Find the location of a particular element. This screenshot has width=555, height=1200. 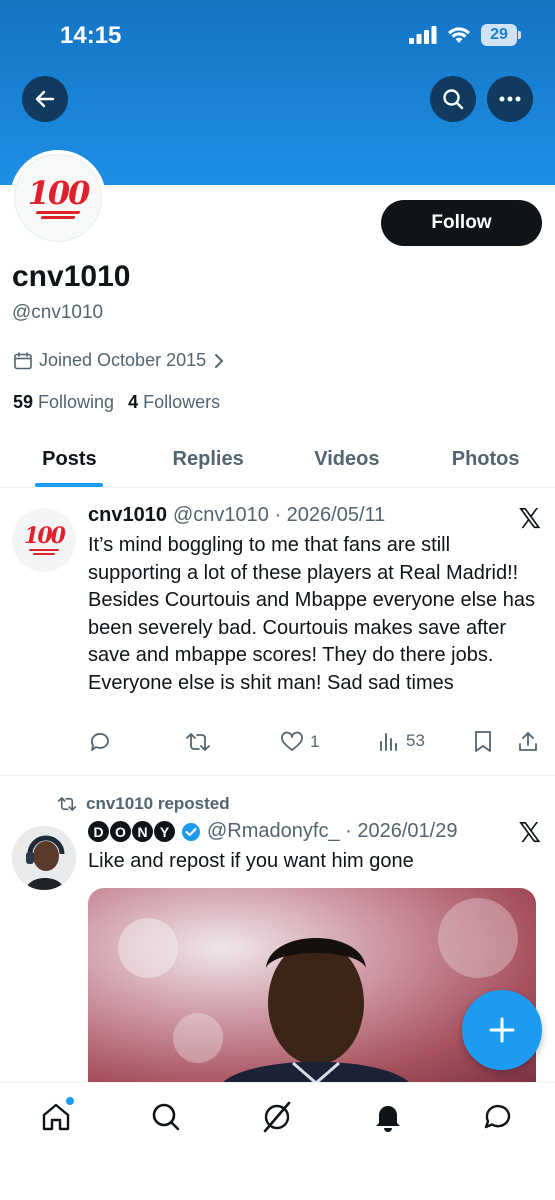

profile-handle: @cnv1010 is located at coordinates (58, 312).